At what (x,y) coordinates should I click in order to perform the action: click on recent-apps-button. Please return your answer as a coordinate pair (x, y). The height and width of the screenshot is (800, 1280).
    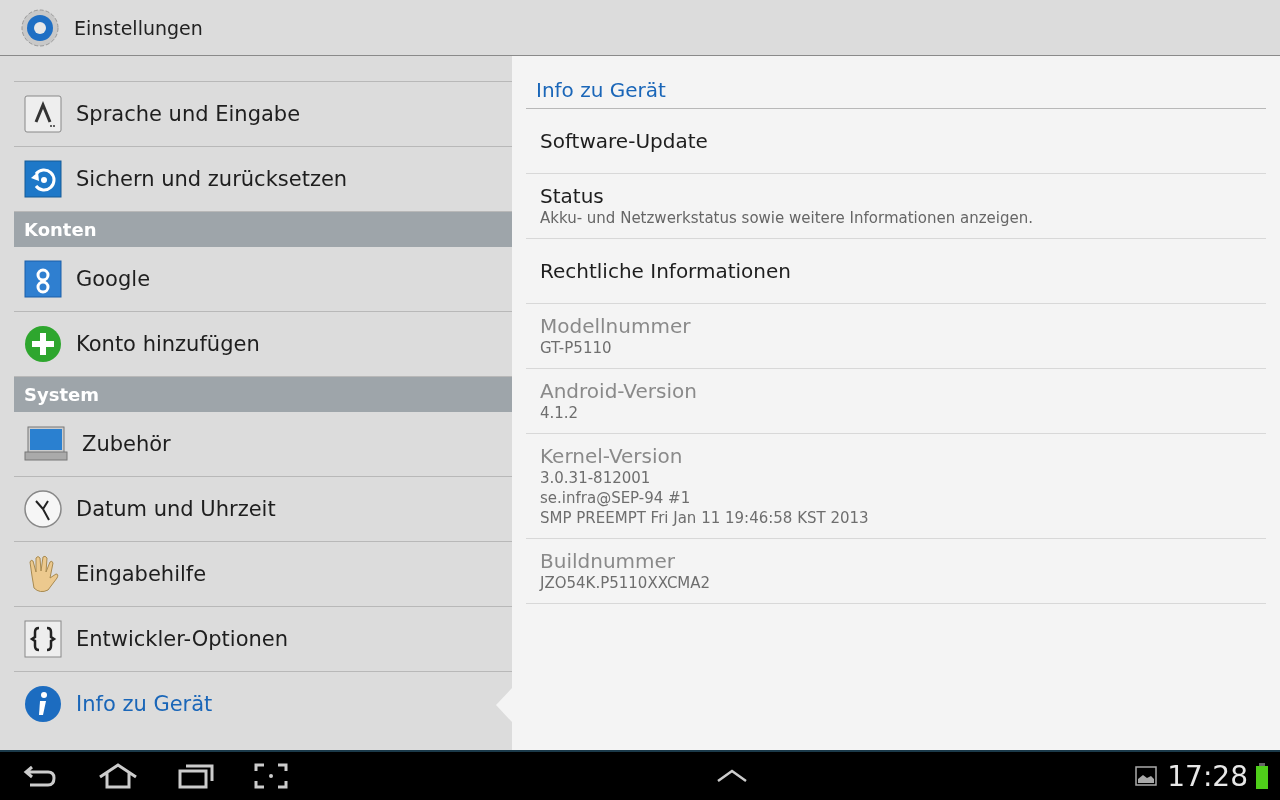
    Looking at the image, I should click on (196, 776).